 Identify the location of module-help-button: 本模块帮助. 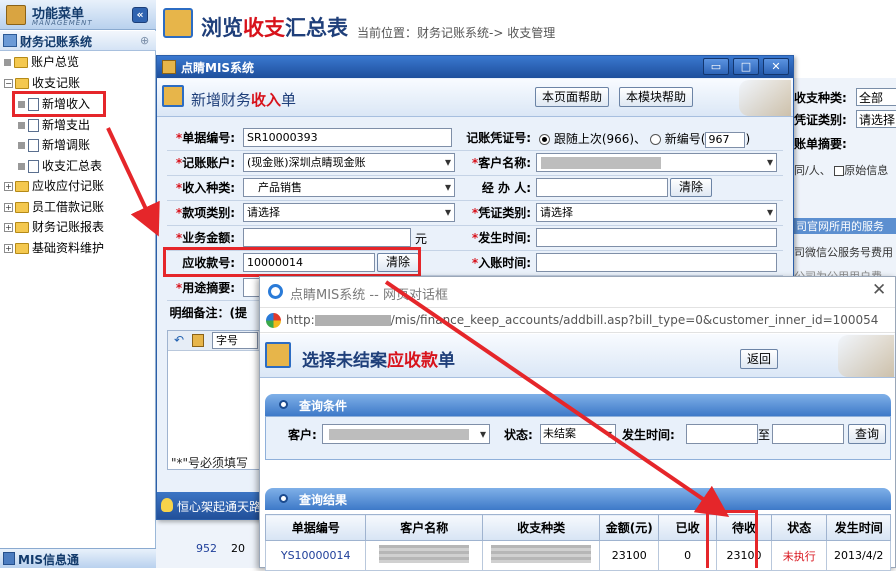
(656, 97).